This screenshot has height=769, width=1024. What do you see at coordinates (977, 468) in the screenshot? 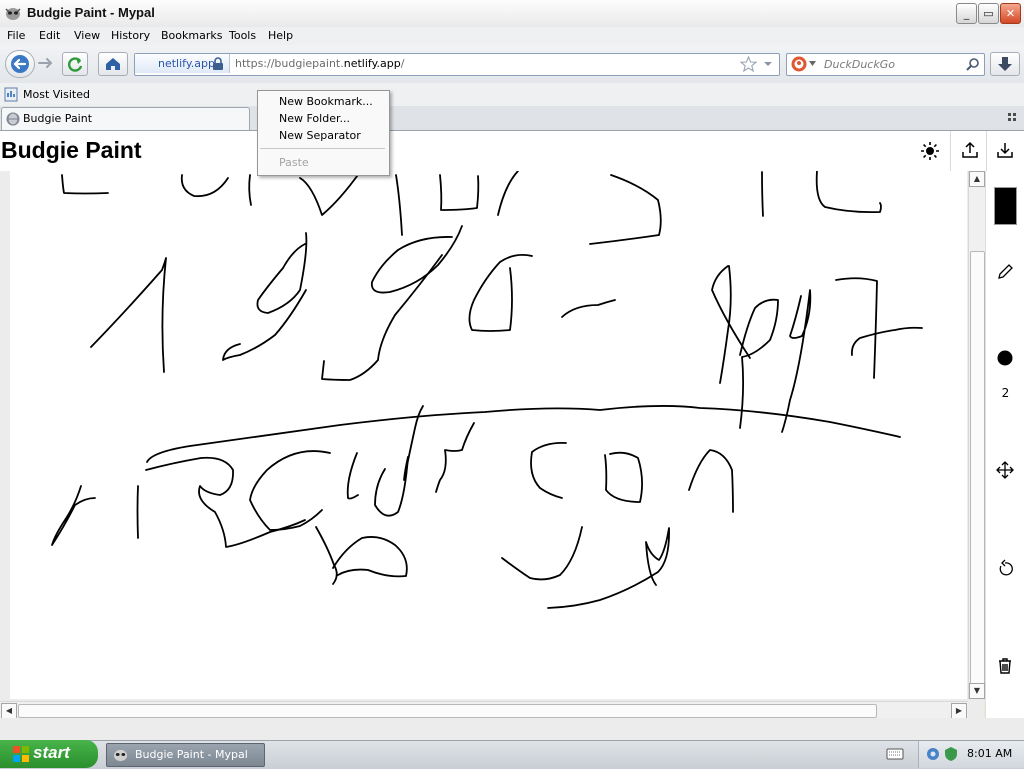
I see `vertical-scroll-thumb` at bounding box center [977, 468].